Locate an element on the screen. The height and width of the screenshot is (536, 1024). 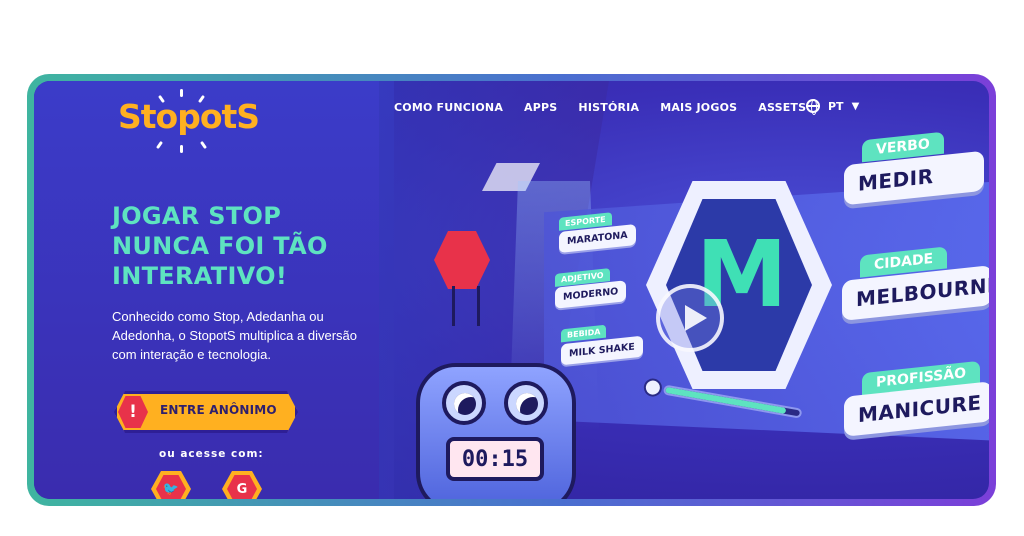
logo-text: StopotS is located at coordinates (189, 116).